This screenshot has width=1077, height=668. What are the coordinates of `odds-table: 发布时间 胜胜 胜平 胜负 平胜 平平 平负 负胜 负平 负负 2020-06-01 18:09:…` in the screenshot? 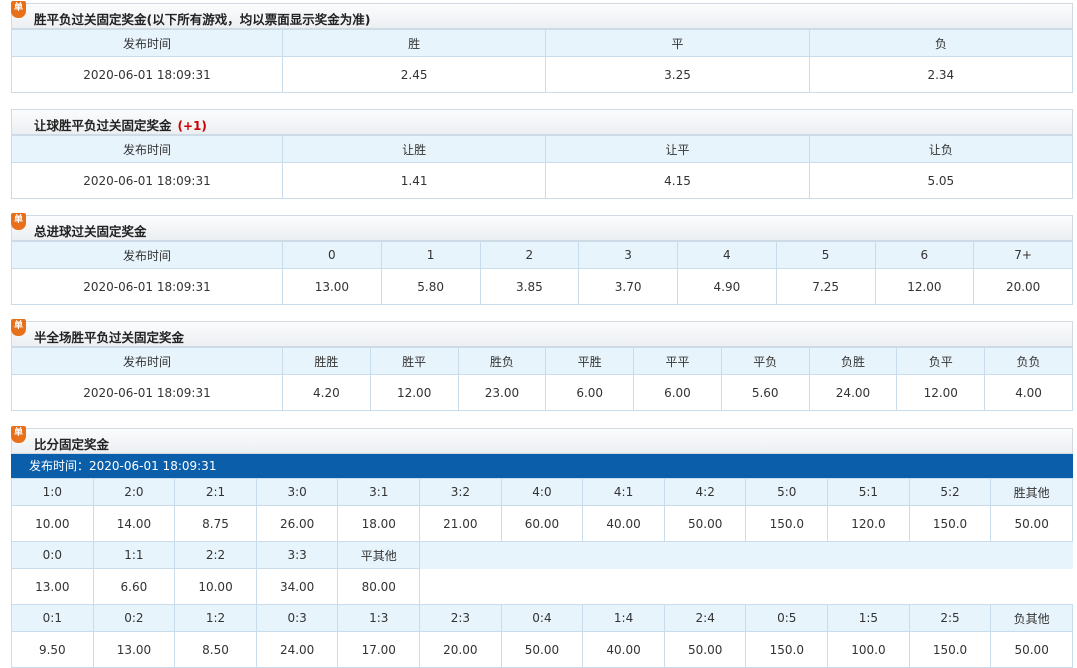 It's located at (542, 379).